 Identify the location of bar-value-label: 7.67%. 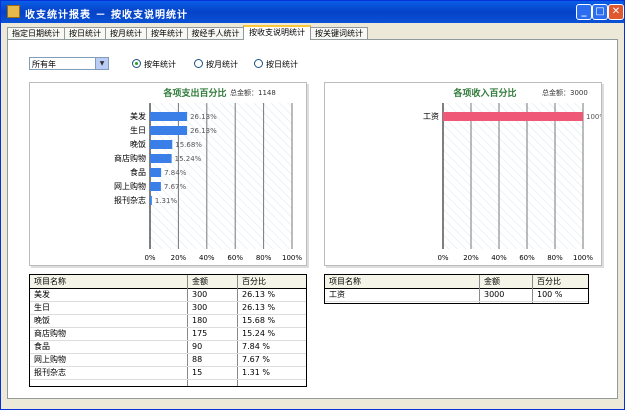
(175, 187).